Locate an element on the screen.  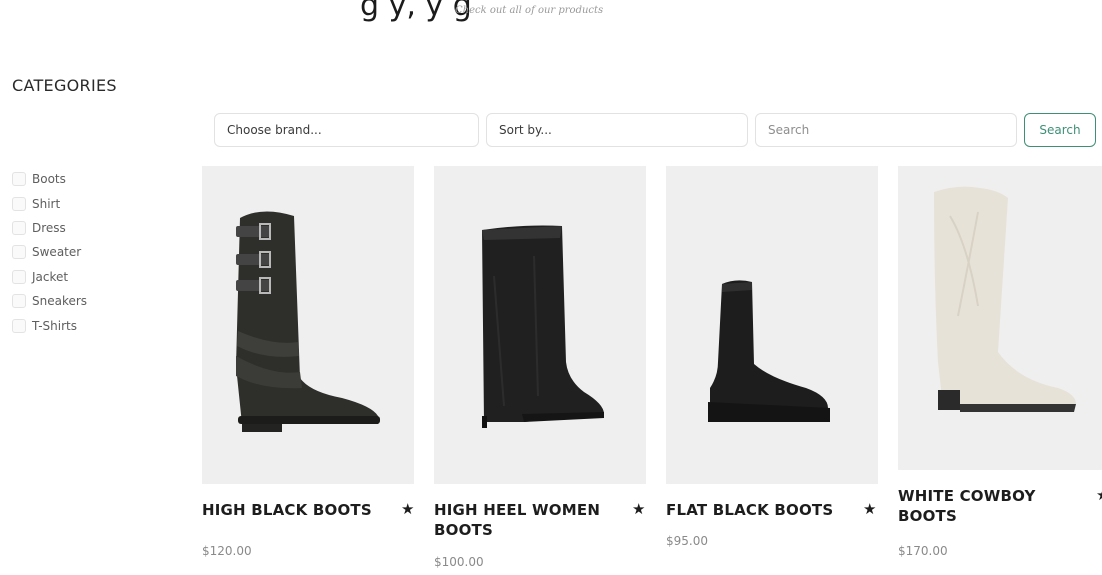
category-label: Boots is located at coordinates (49, 179).